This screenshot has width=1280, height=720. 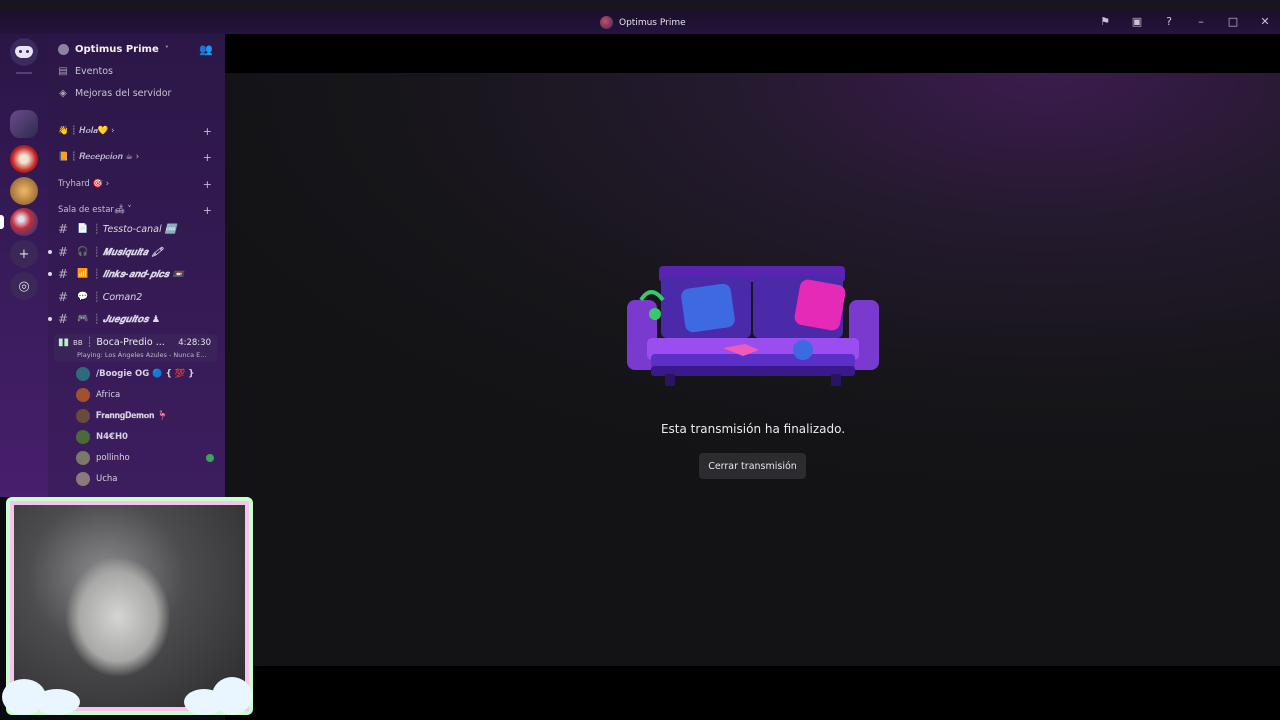 What do you see at coordinates (112, 437) in the screenshot?
I see `user-name: N4€H0` at bounding box center [112, 437].